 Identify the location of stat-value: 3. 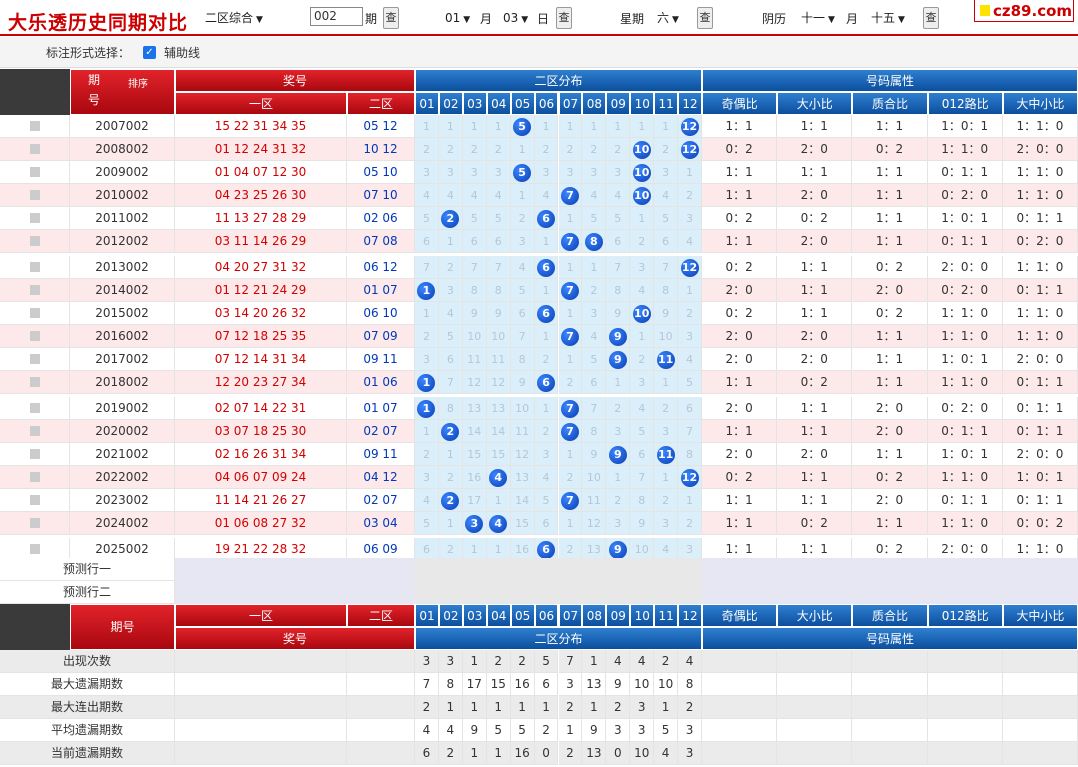
(690, 753).